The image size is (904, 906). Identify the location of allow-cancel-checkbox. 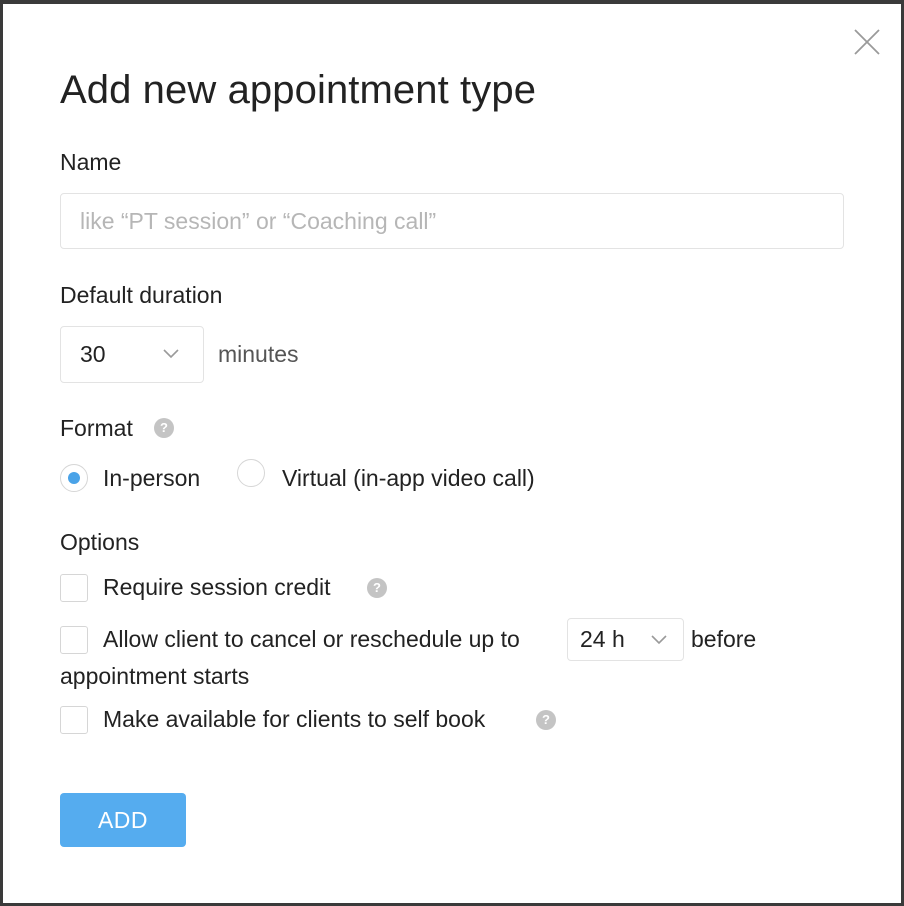
(74, 640).